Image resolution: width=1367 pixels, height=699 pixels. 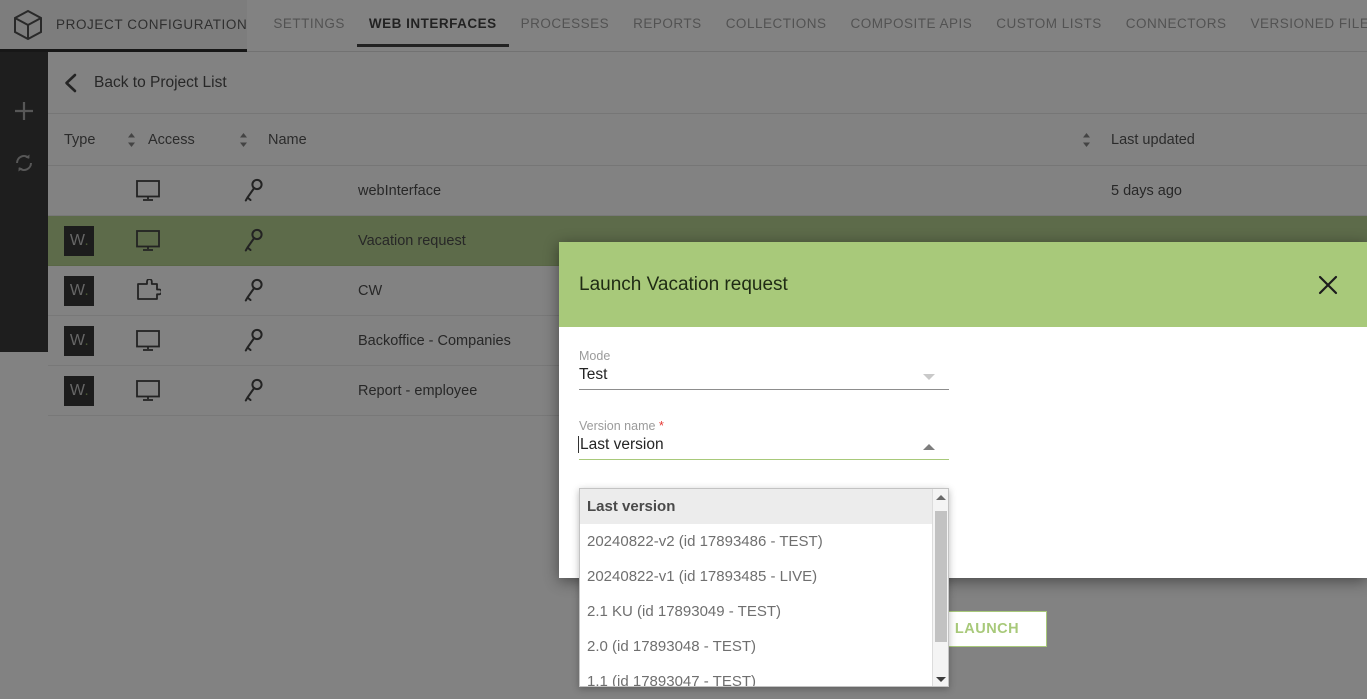 I want to click on tab-processes: PROCESSES, so click(x=565, y=23).